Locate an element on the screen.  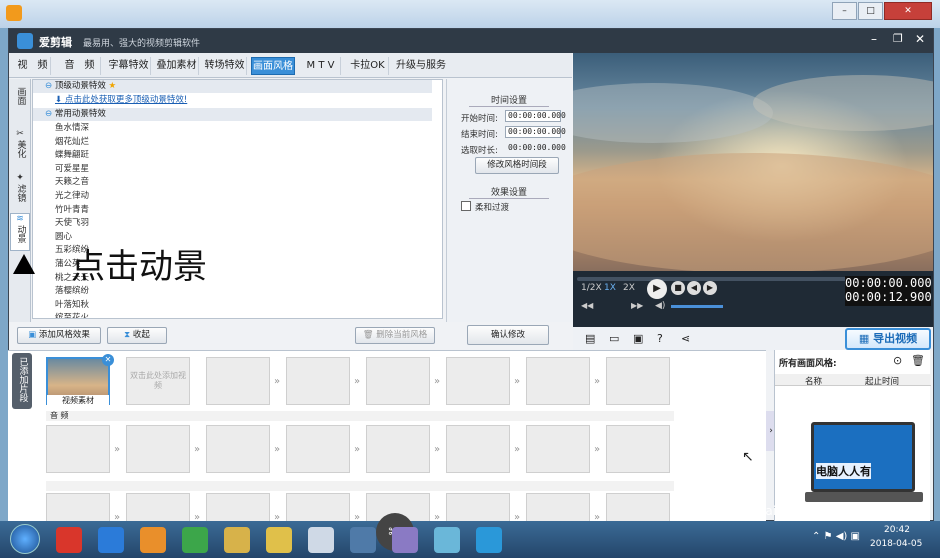
smooth-checkbox is located at coordinates (466, 206).